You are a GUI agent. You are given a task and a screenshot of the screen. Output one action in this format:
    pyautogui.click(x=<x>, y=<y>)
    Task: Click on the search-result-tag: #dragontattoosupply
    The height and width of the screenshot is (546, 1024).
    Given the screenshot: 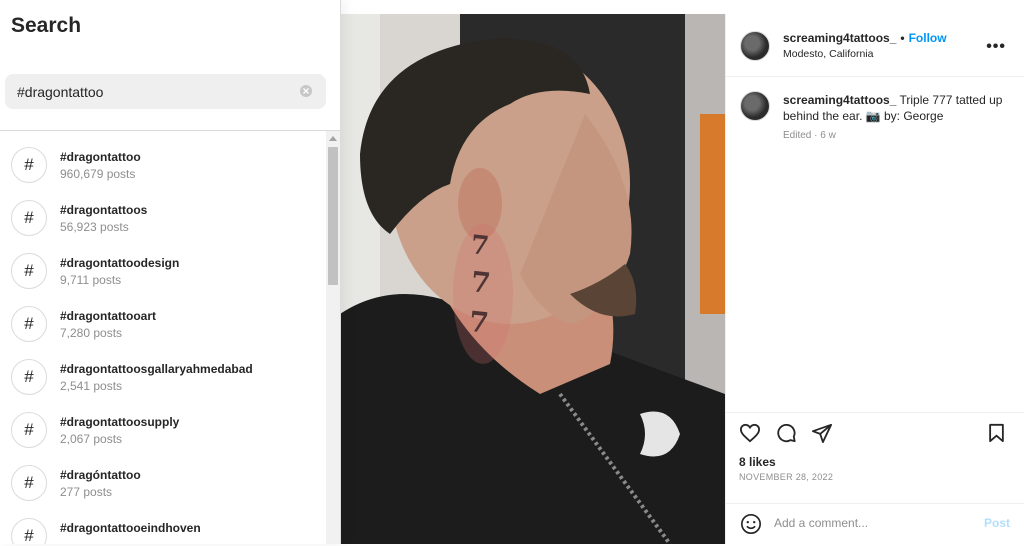 What is the action you would take?
    pyautogui.click(x=120, y=422)
    